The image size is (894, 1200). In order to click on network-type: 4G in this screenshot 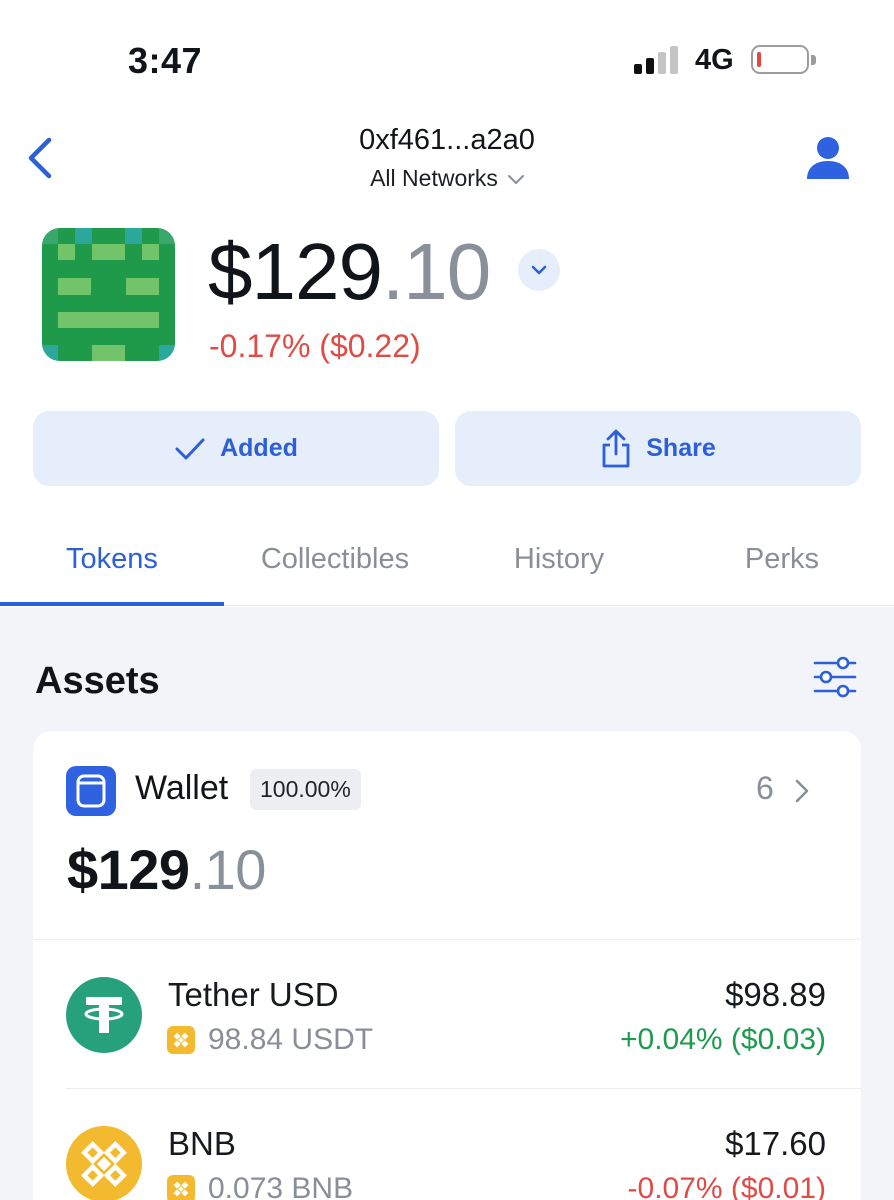, I will do `click(714, 60)`.